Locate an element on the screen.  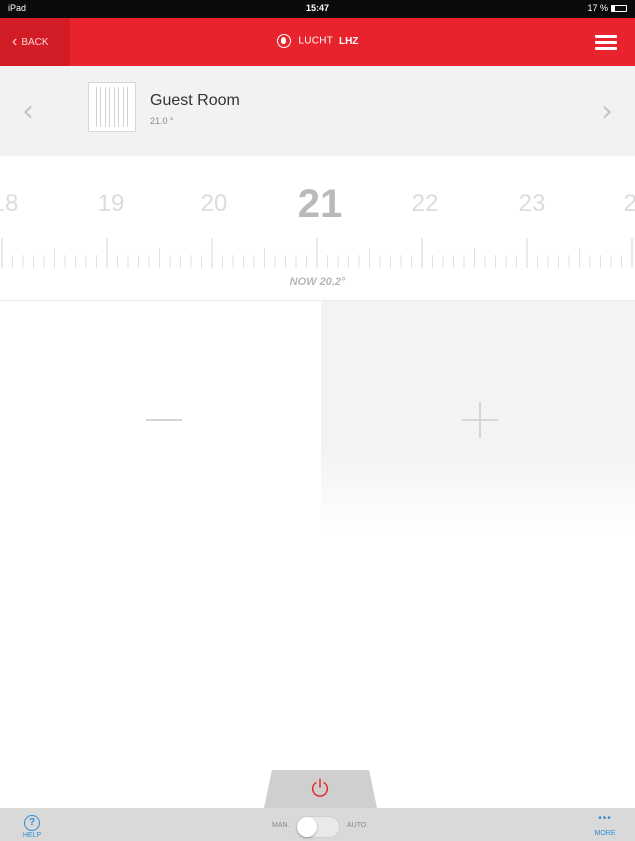
minus-icon is located at coordinates (164, 420).